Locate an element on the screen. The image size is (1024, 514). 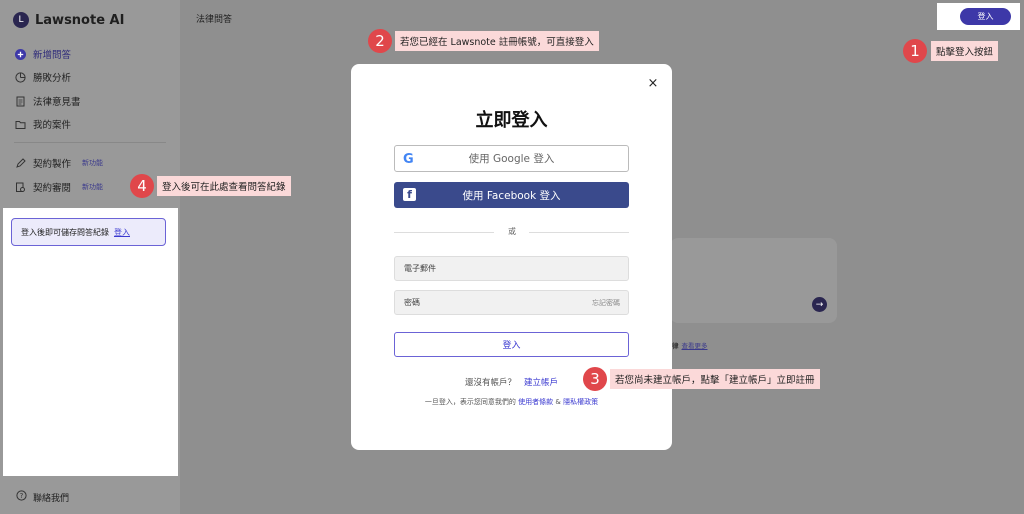
logo: L Lawsnote AI is located at coordinates (68, 20).